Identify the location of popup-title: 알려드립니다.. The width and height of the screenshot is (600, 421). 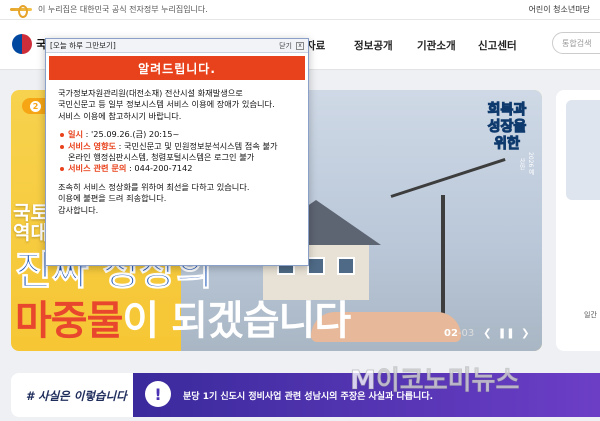
(177, 68).